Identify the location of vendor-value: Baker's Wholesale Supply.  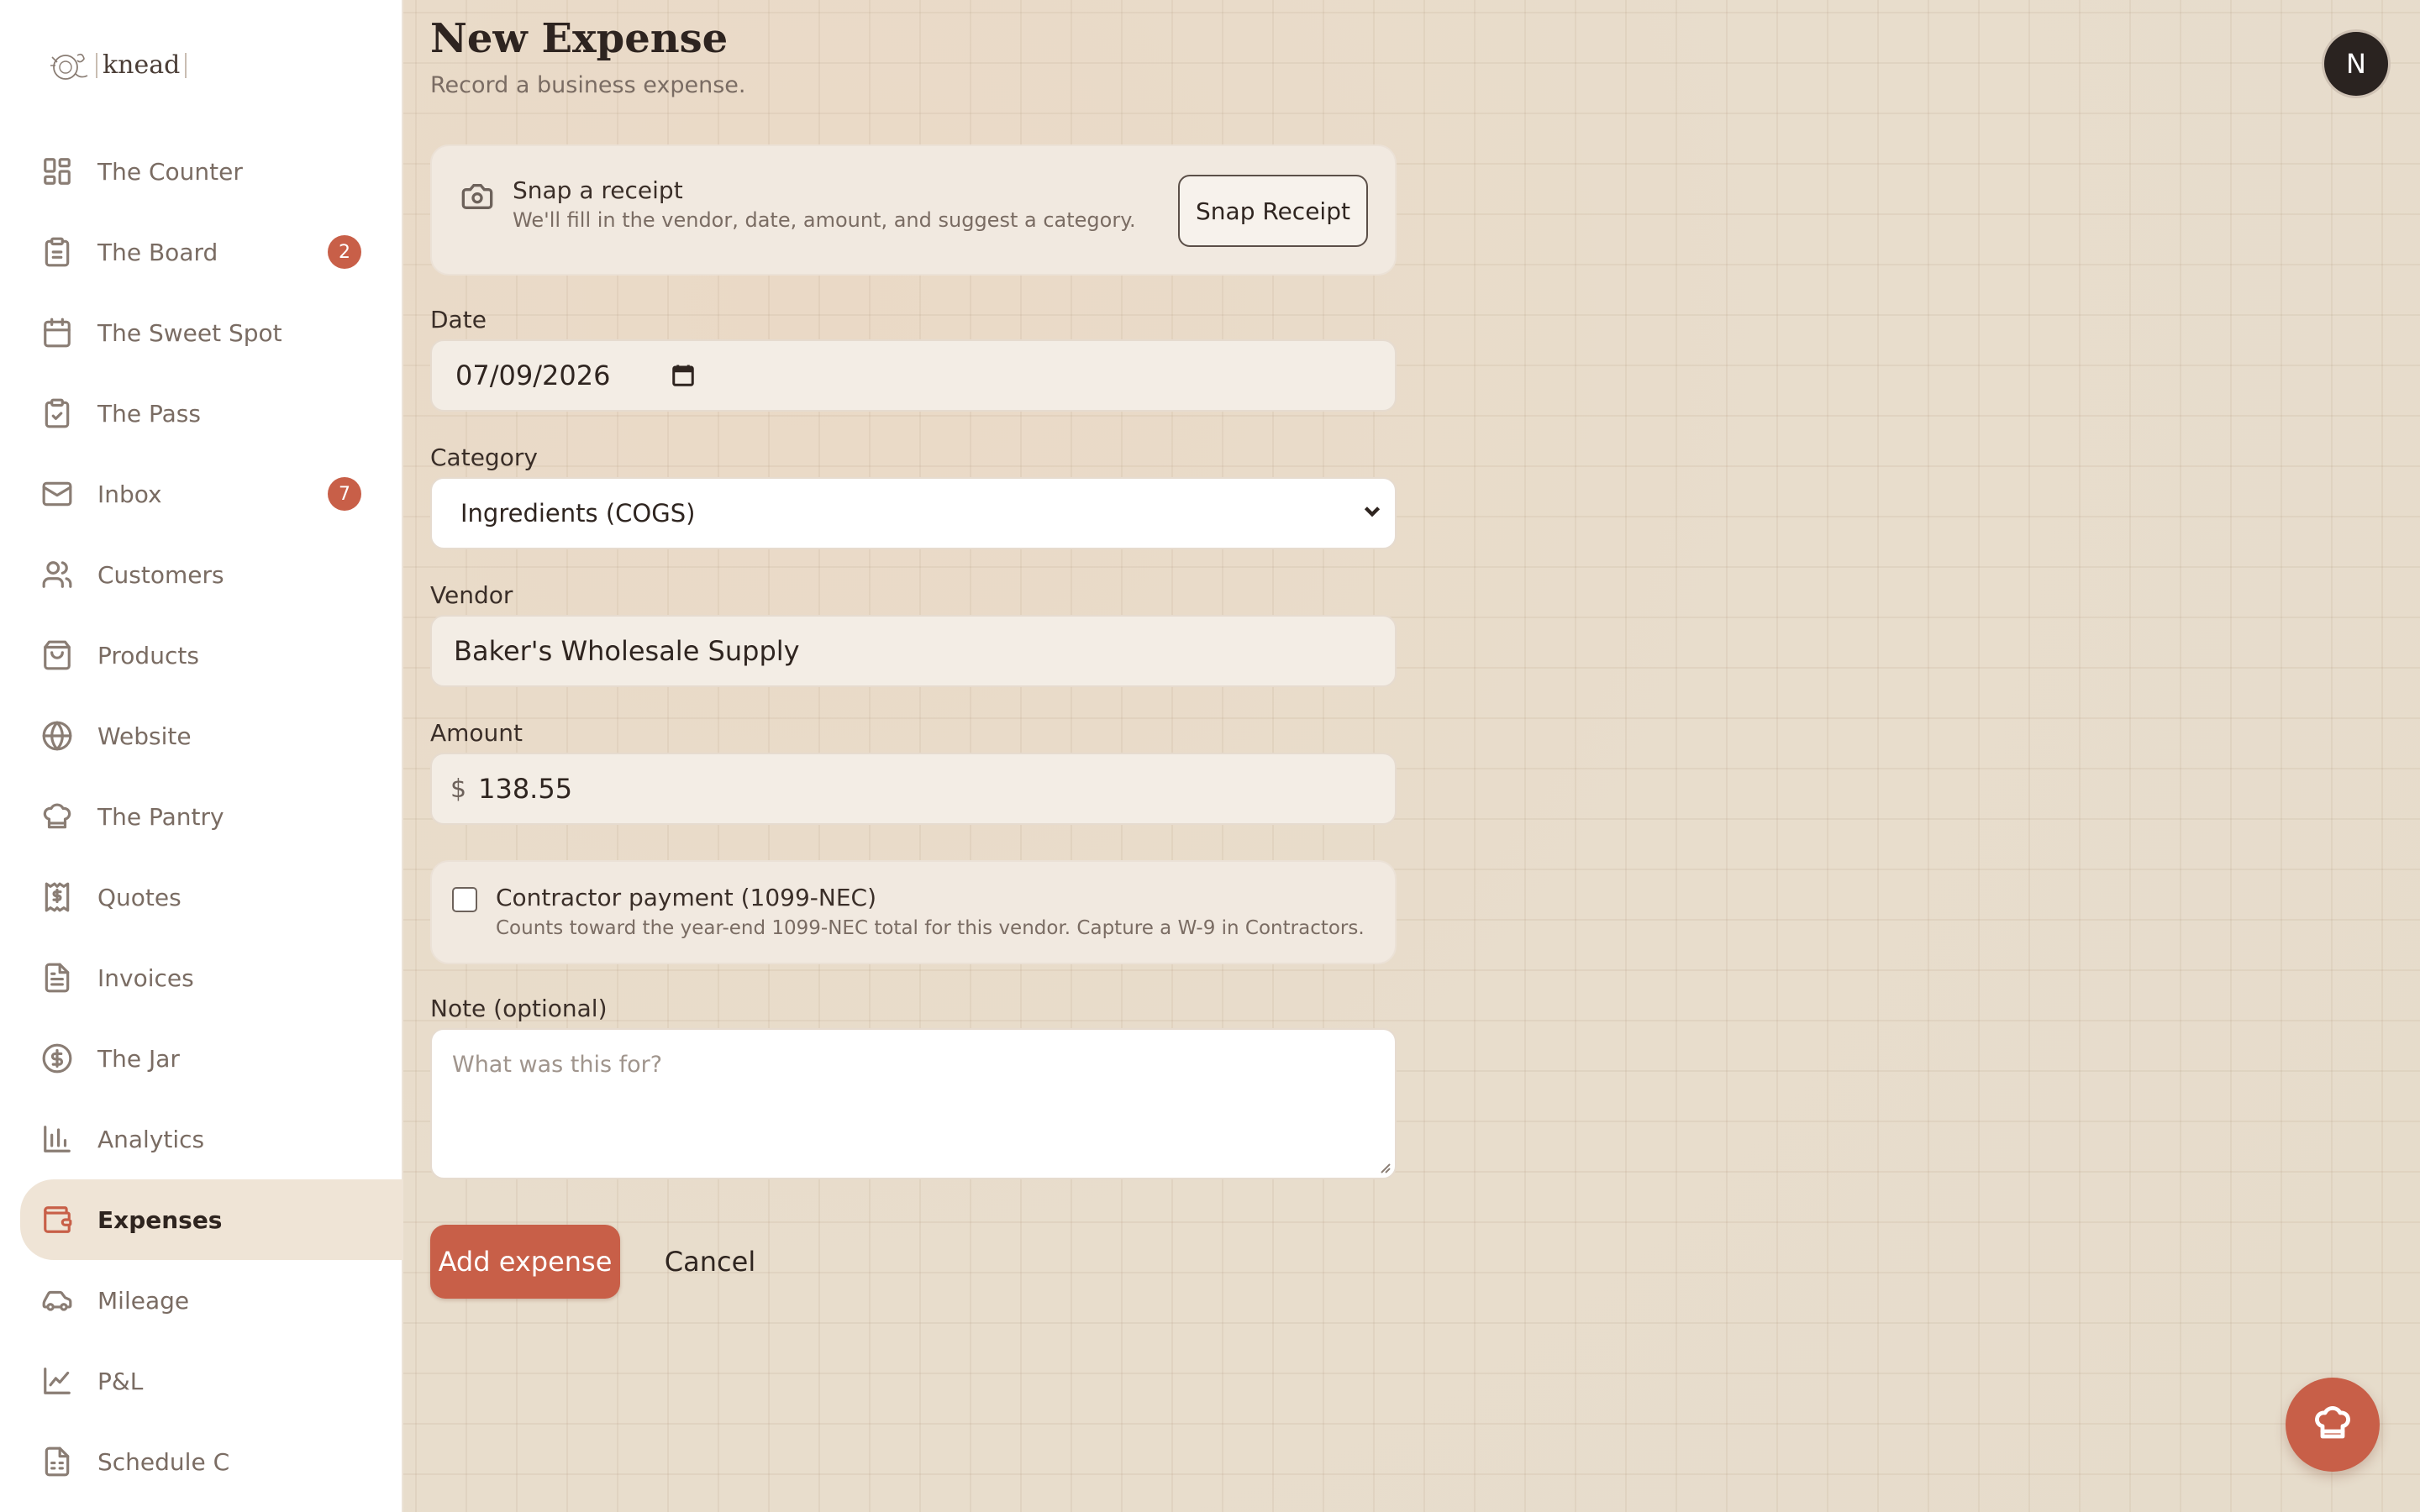
(627, 651).